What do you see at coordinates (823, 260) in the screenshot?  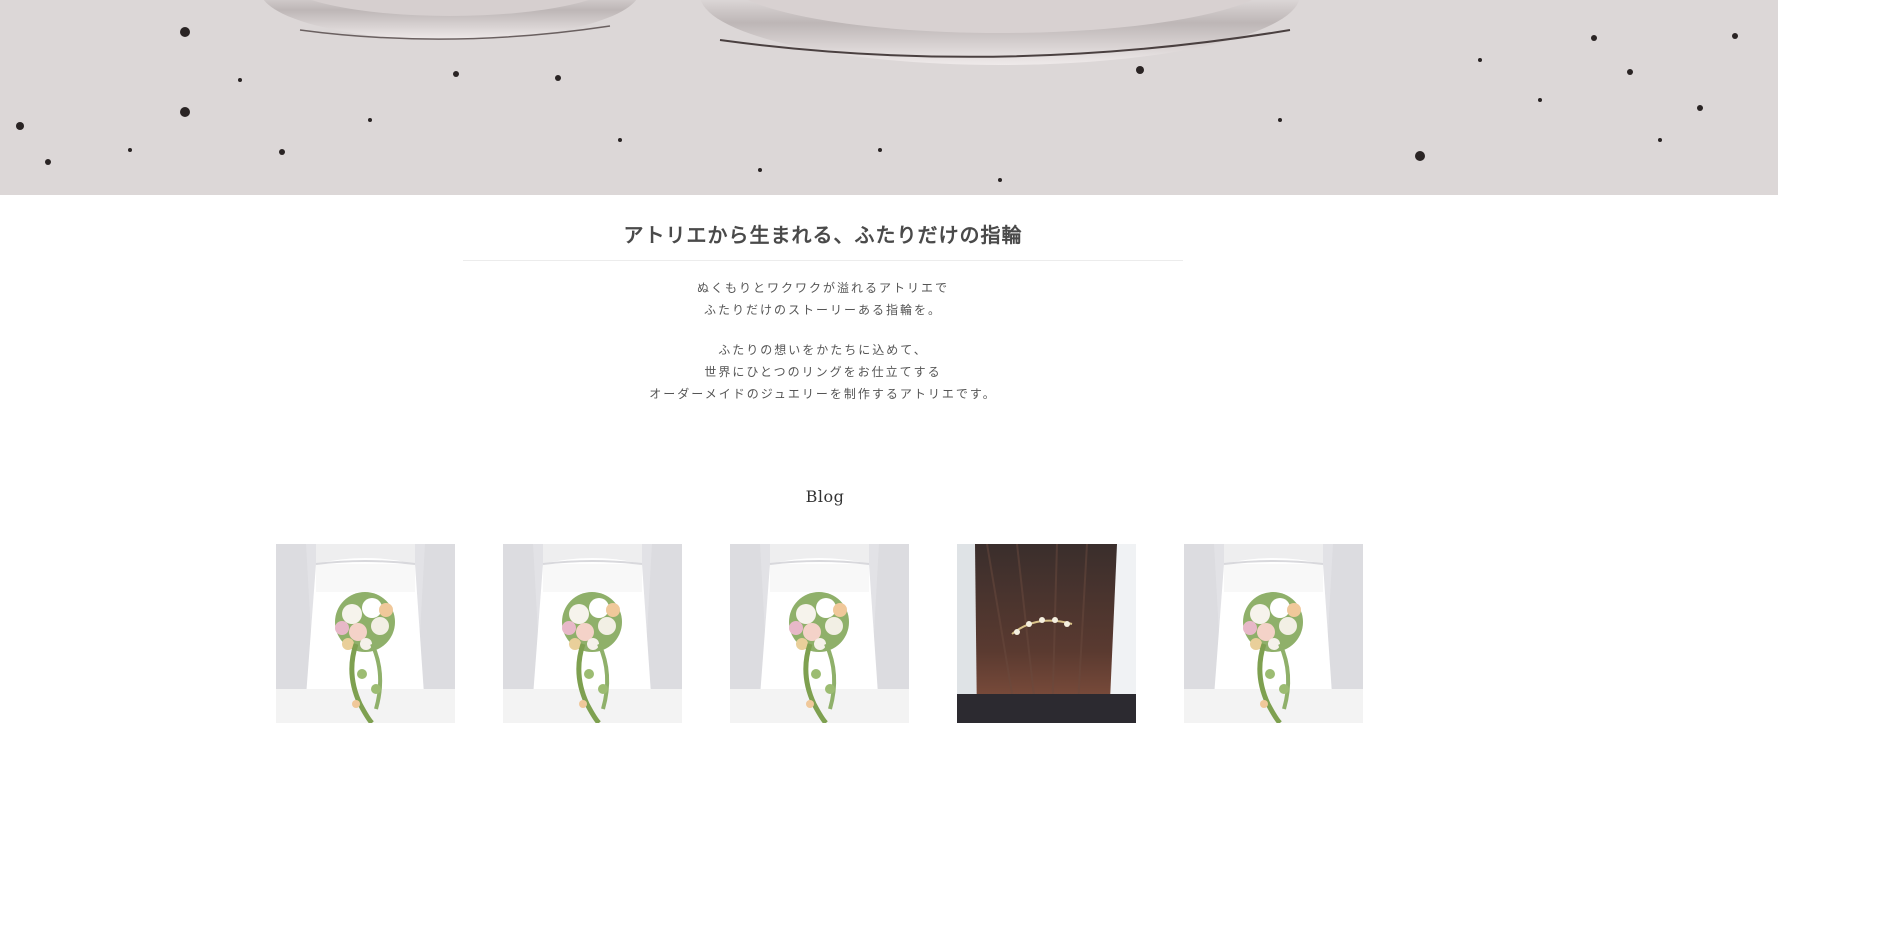 I see `intro-divider` at bounding box center [823, 260].